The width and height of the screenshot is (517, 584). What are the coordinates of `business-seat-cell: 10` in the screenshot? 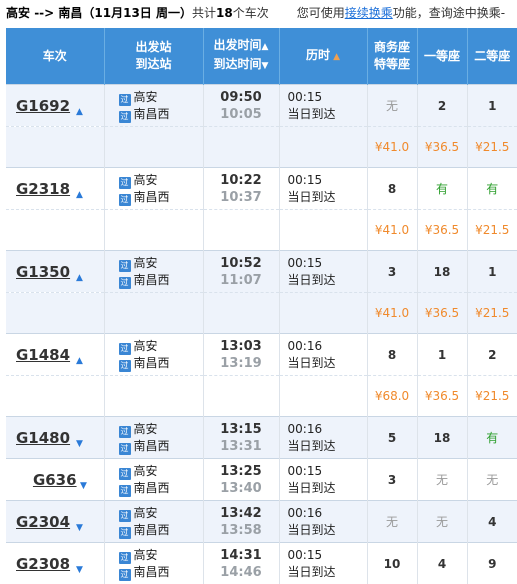 It's located at (392, 563).